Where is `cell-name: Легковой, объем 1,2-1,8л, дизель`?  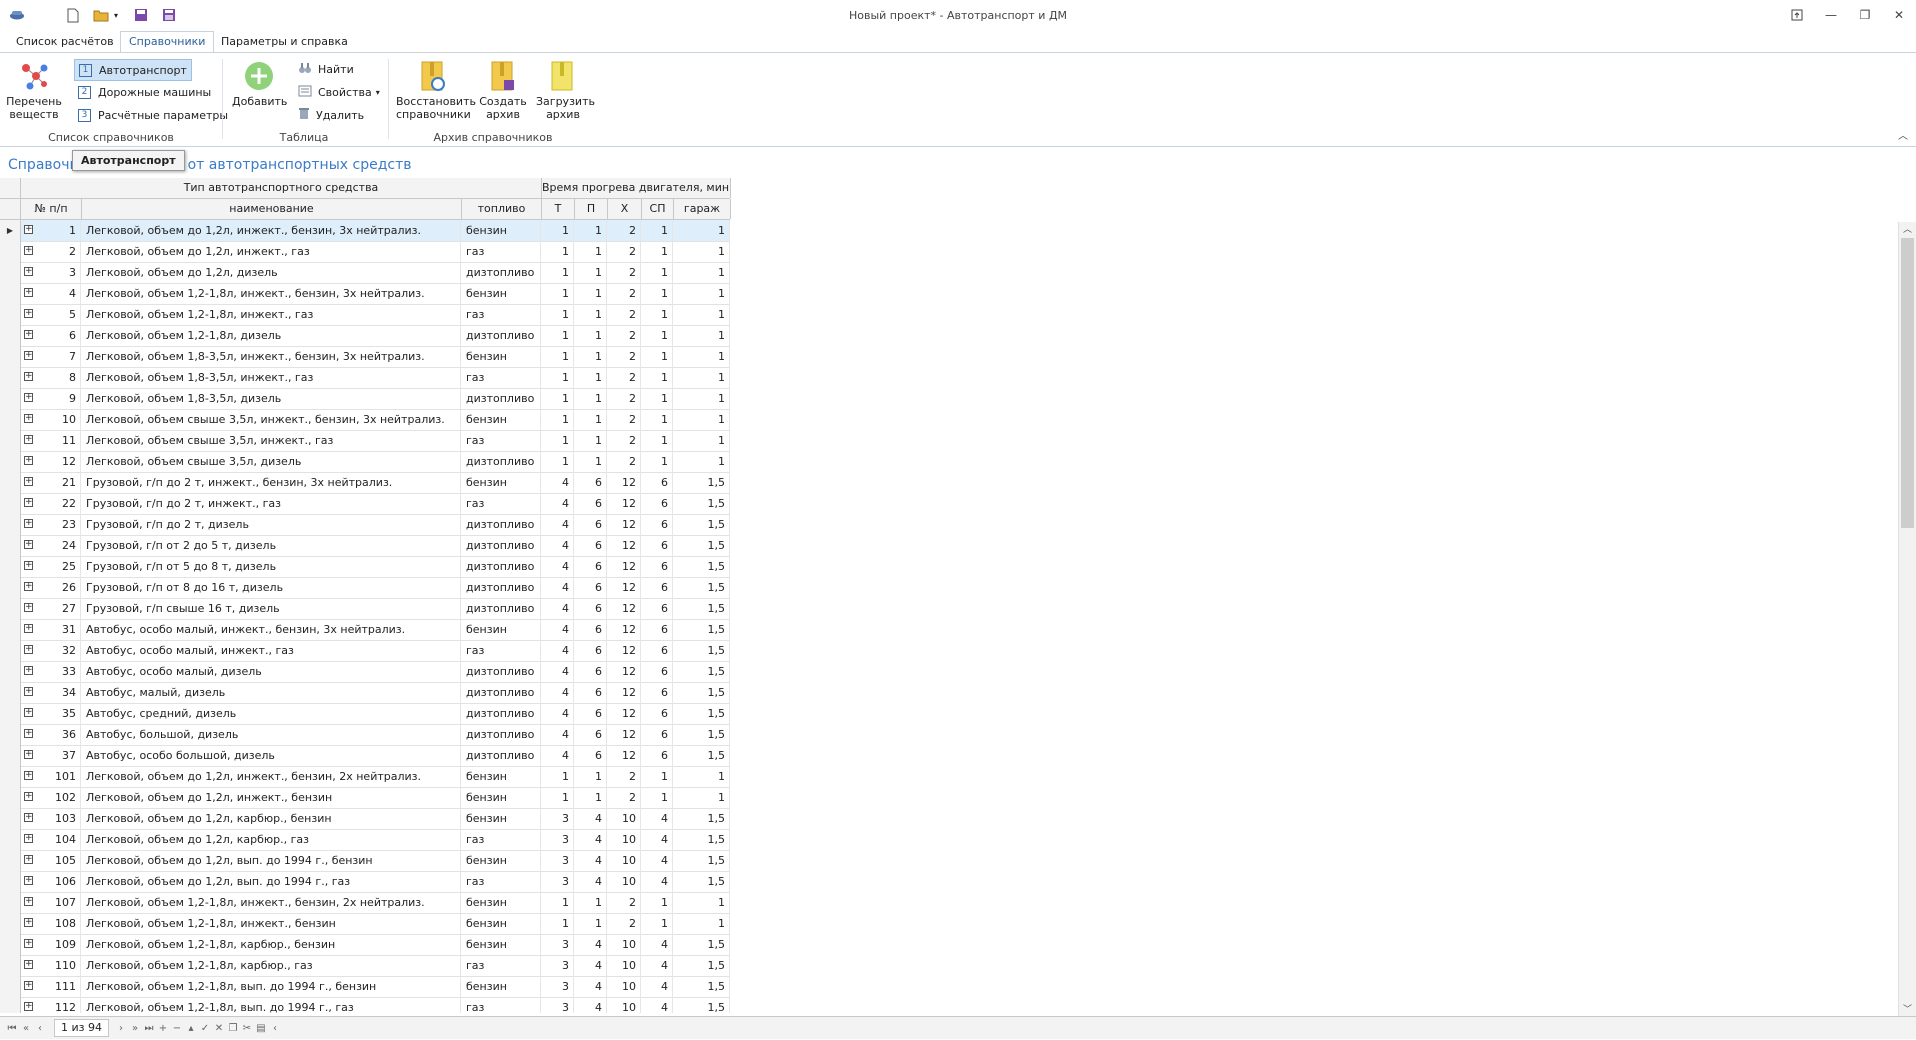
cell-name: Легковой, объем 1,2-1,8л, дизель is located at coordinates (271, 335).